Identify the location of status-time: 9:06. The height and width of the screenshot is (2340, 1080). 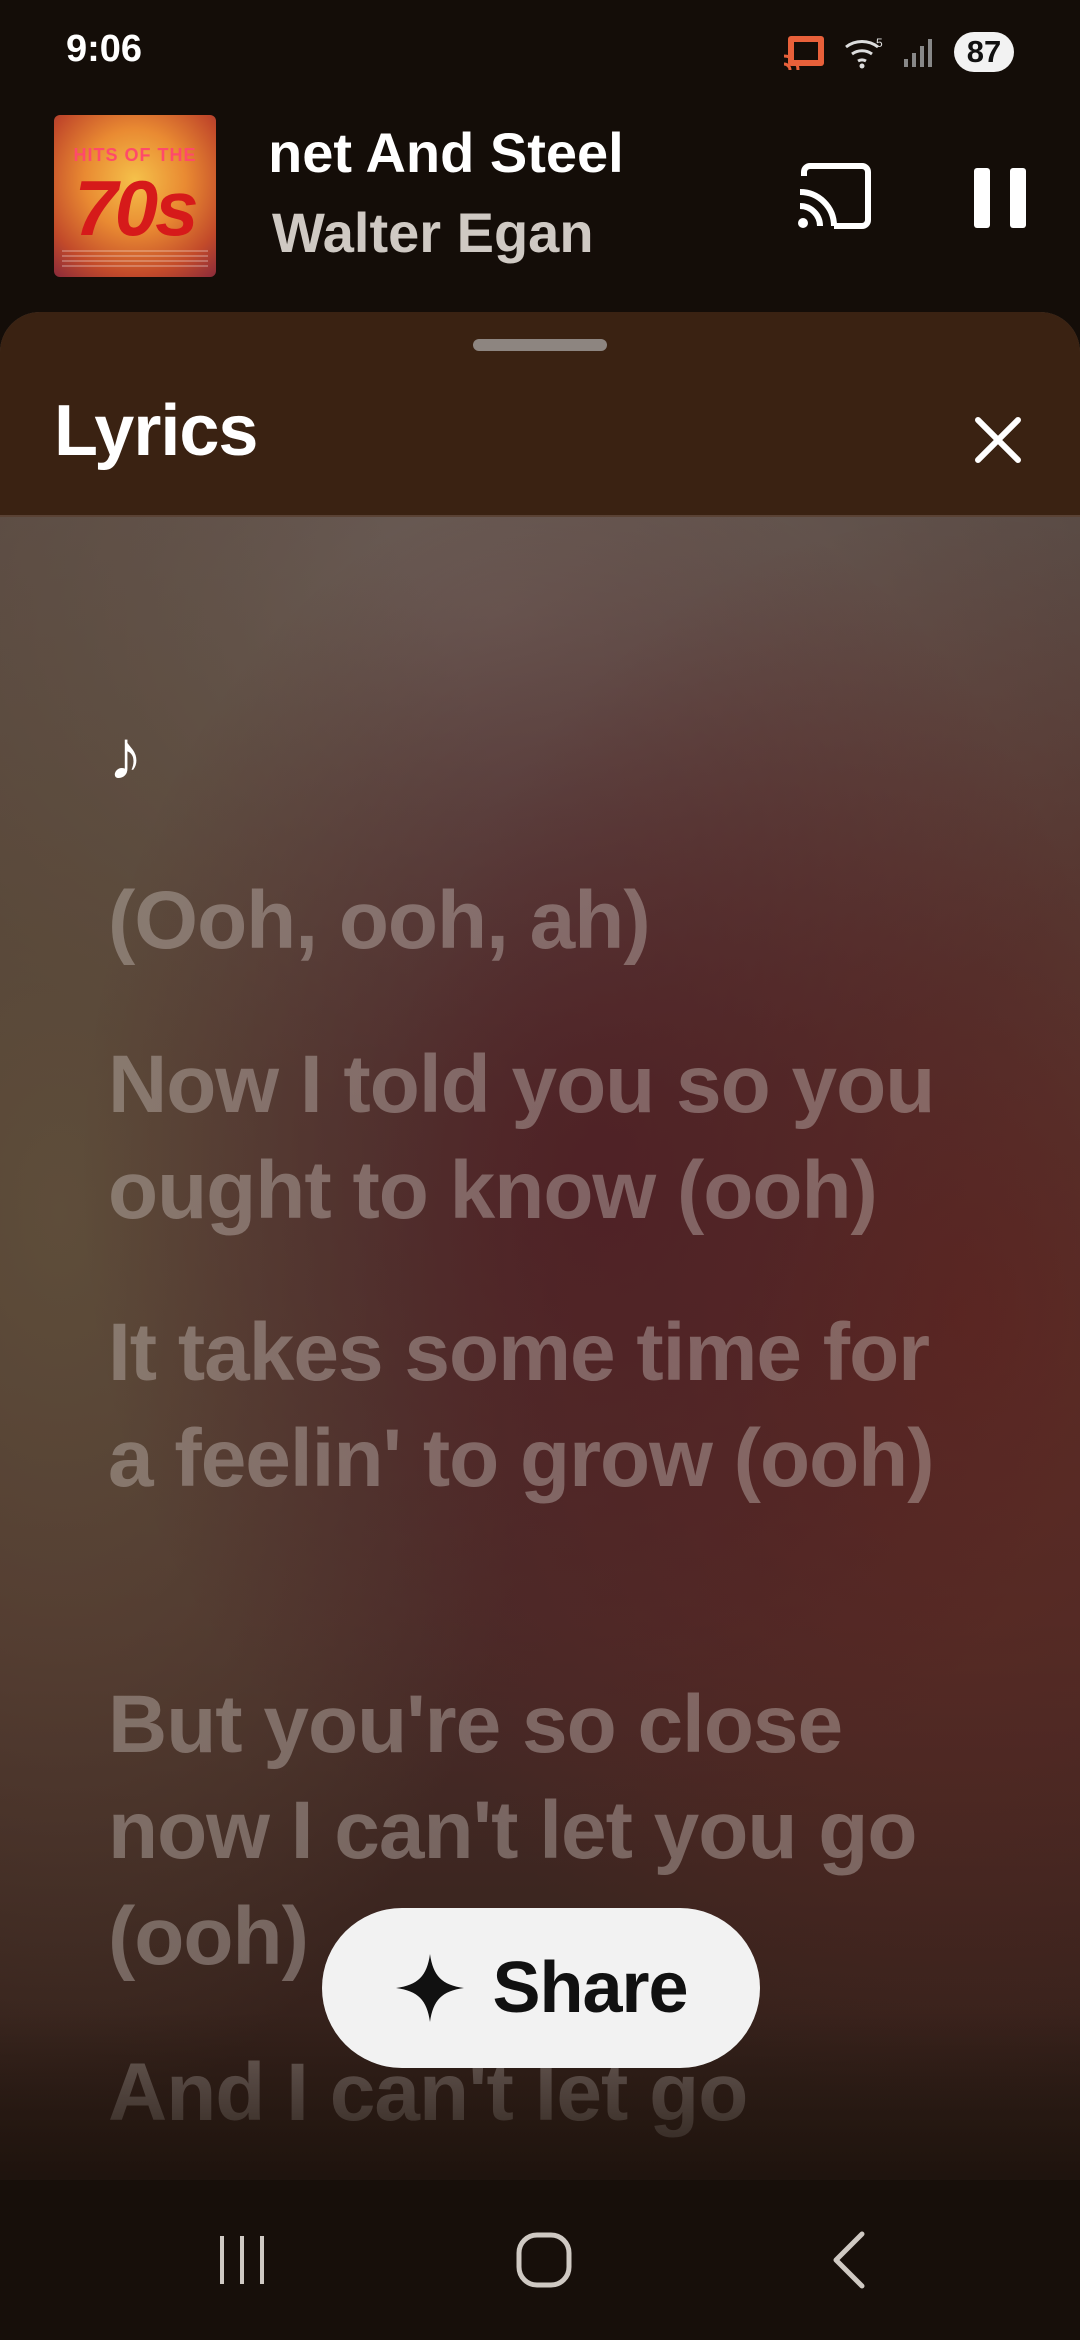
(104, 49).